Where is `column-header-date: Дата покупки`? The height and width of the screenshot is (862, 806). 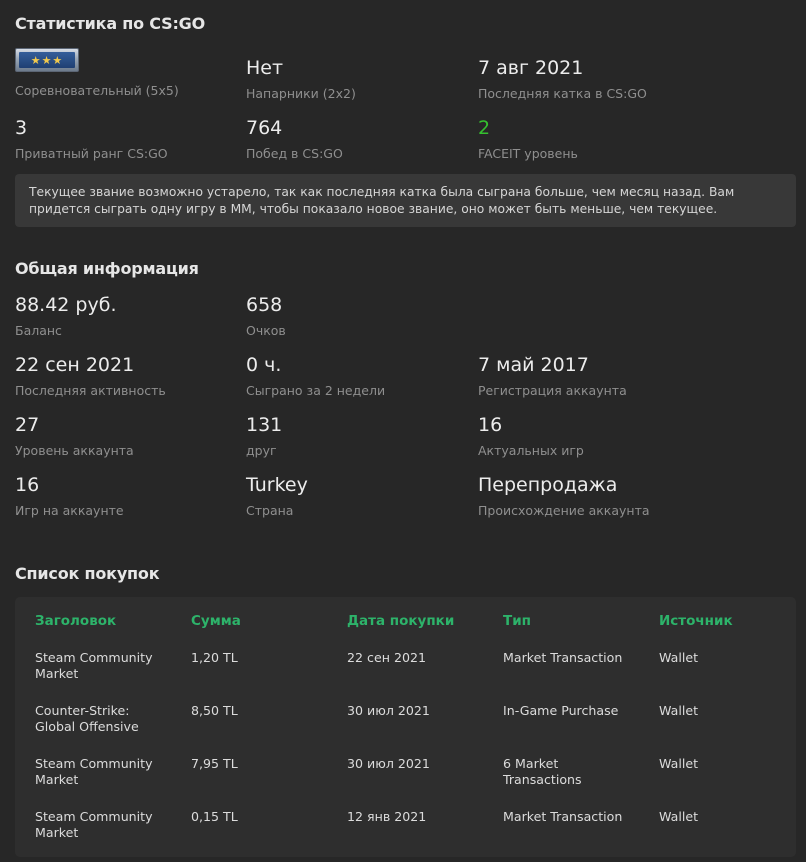
column-header-date: Дата покупки is located at coordinates (401, 621).